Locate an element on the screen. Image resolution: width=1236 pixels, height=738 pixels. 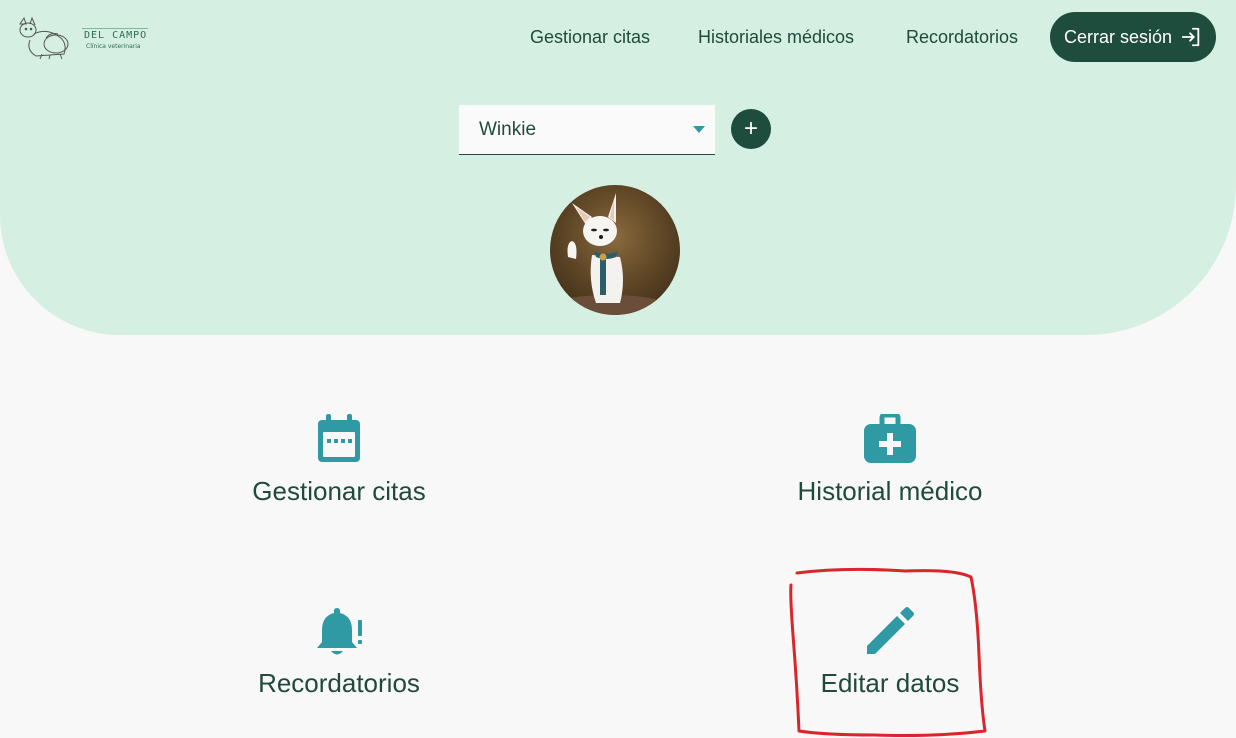
tile-label: Recordatorios is located at coordinates (339, 683).